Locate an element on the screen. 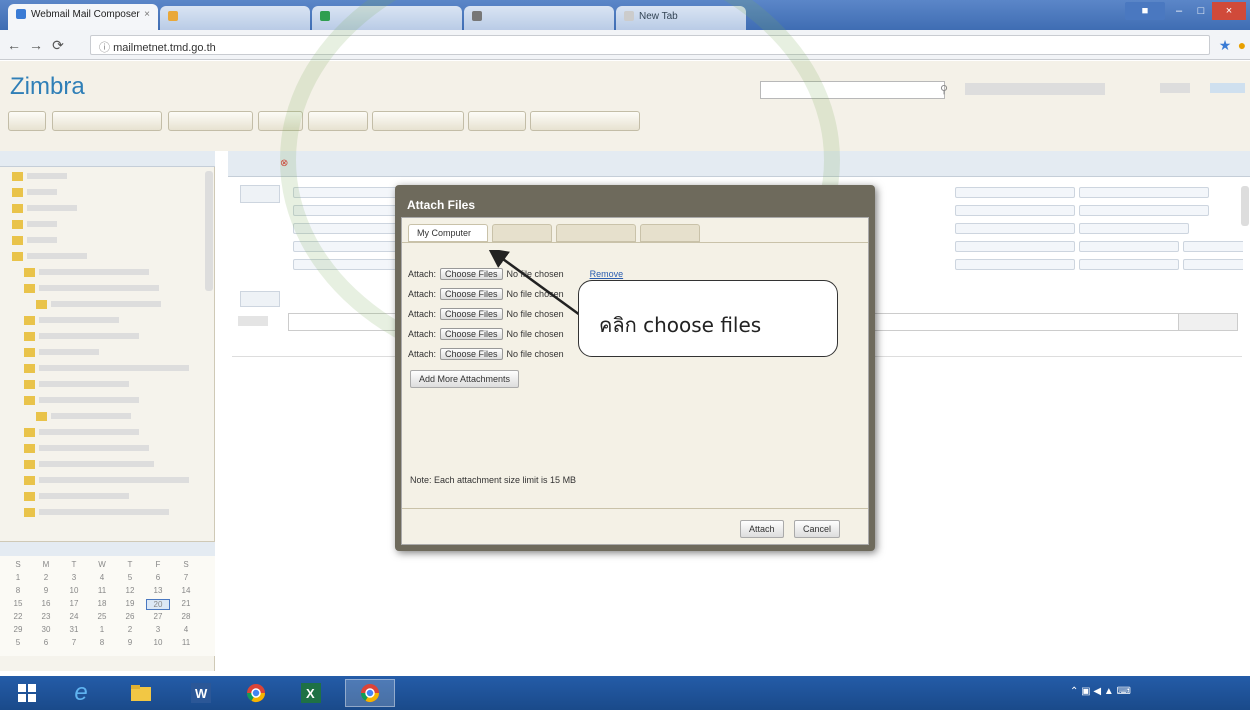  spell-check-button is located at coordinates (543, 164).